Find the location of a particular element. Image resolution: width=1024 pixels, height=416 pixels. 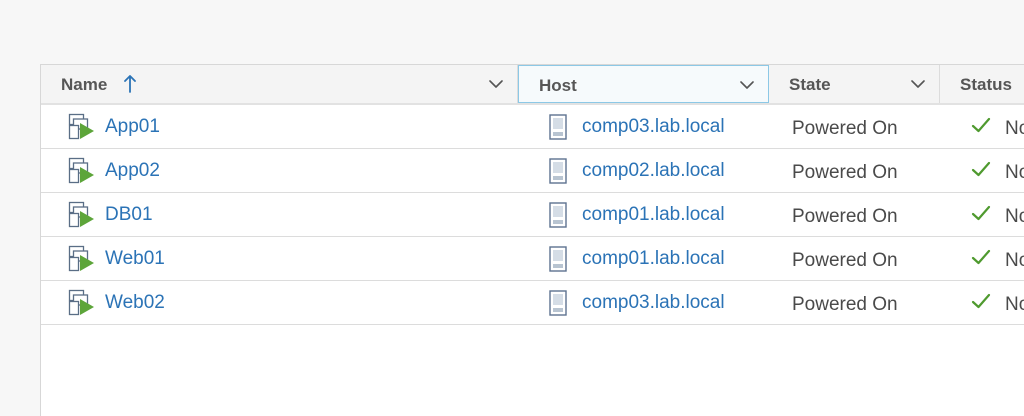

column-header-host-label: Host is located at coordinates (558, 85).